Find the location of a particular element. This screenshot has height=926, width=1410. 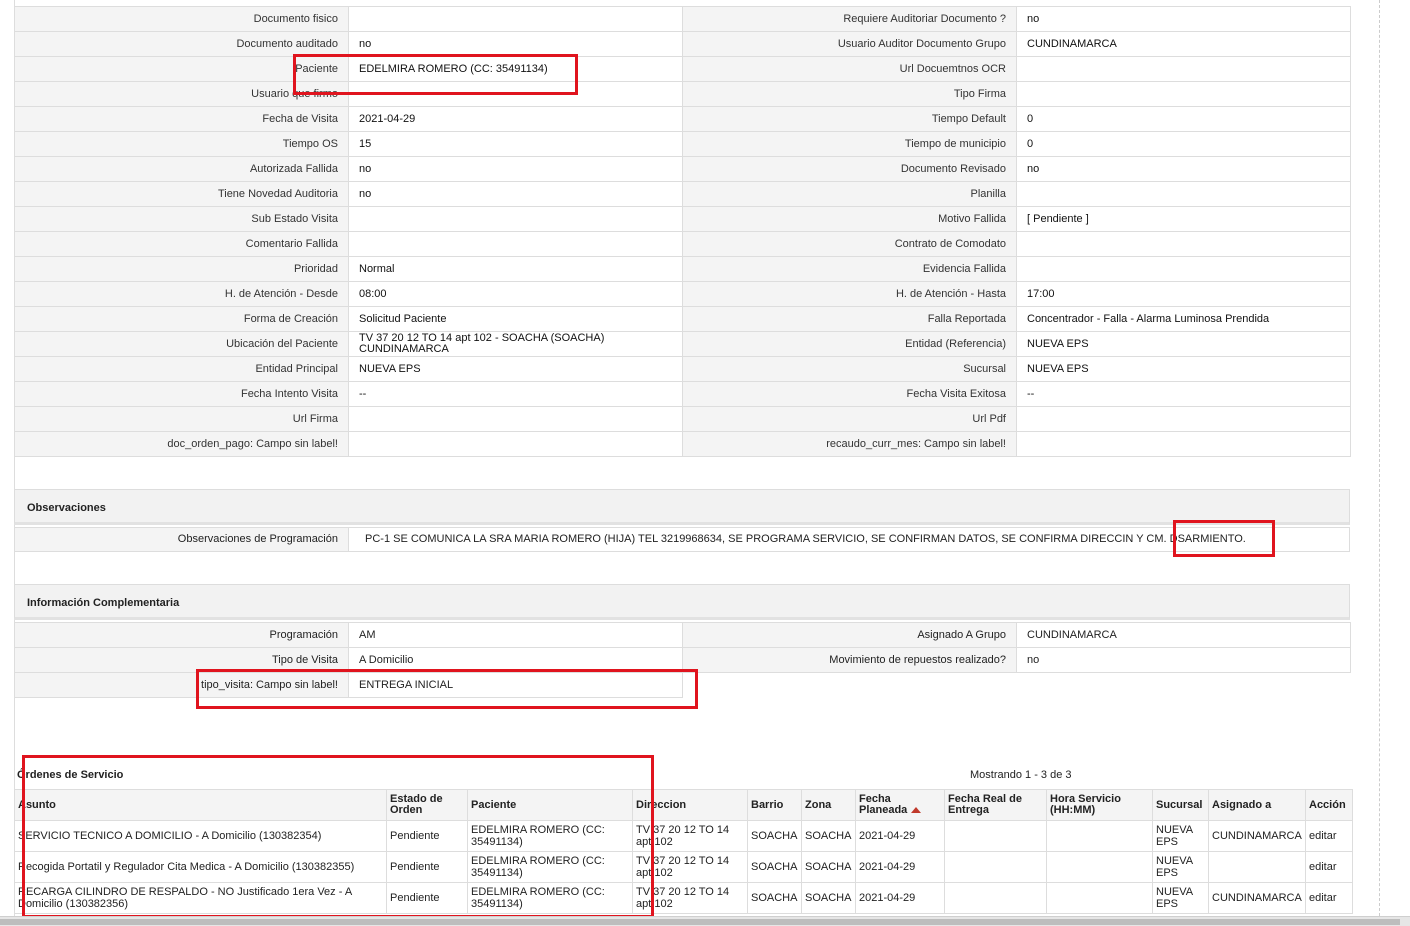

field-value-autorizada-fallida: no is located at coordinates (515, 169).